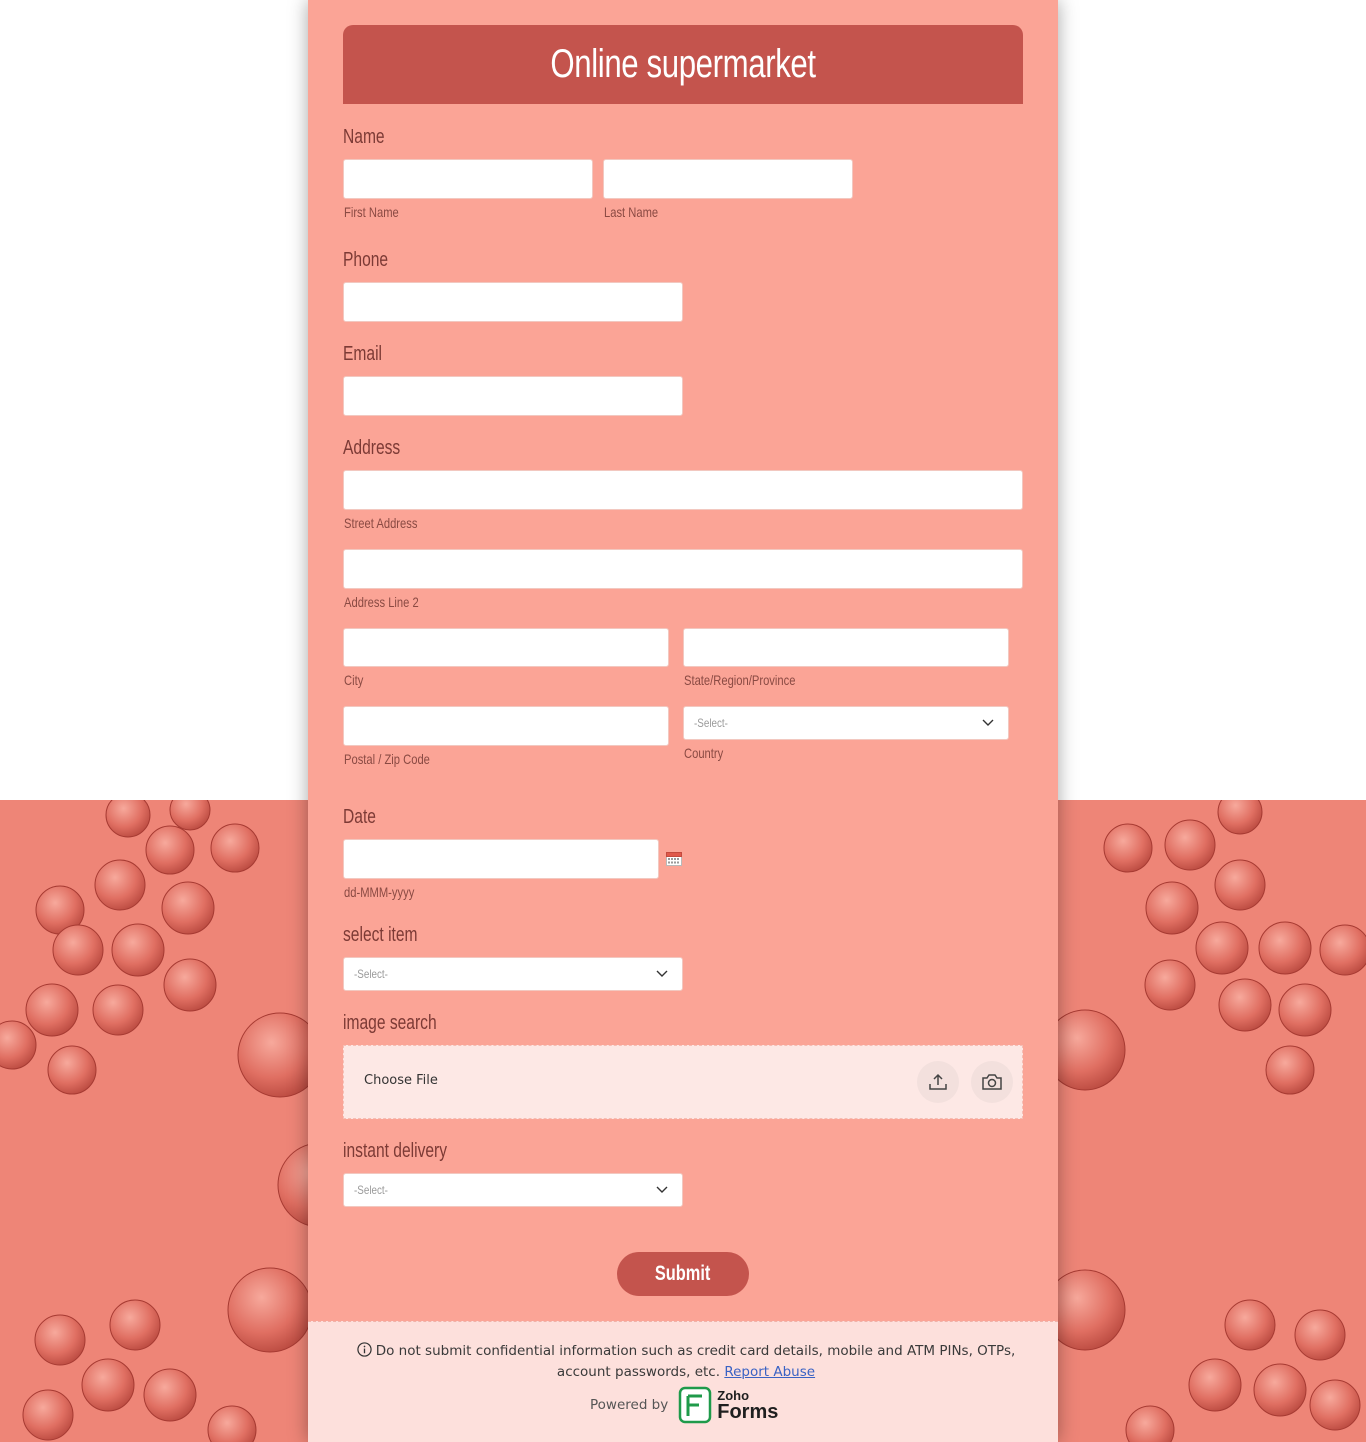 This screenshot has width=1366, height=1442. What do you see at coordinates (381, 523) in the screenshot?
I see `street-address-sublabel: Street Address` at bounding box center [381, 523].